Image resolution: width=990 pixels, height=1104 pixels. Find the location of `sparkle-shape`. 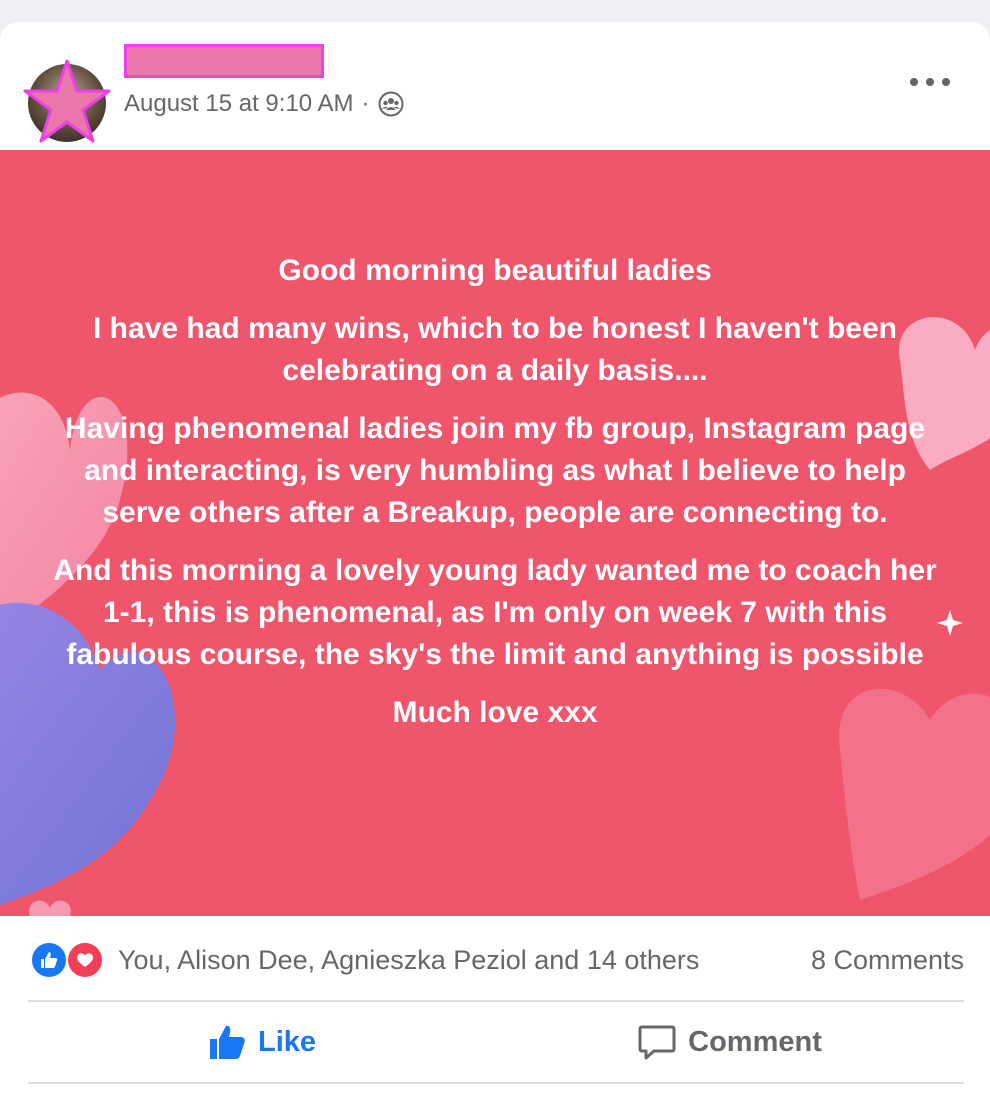

sparkle-shape is located at coordinates (950, 623).